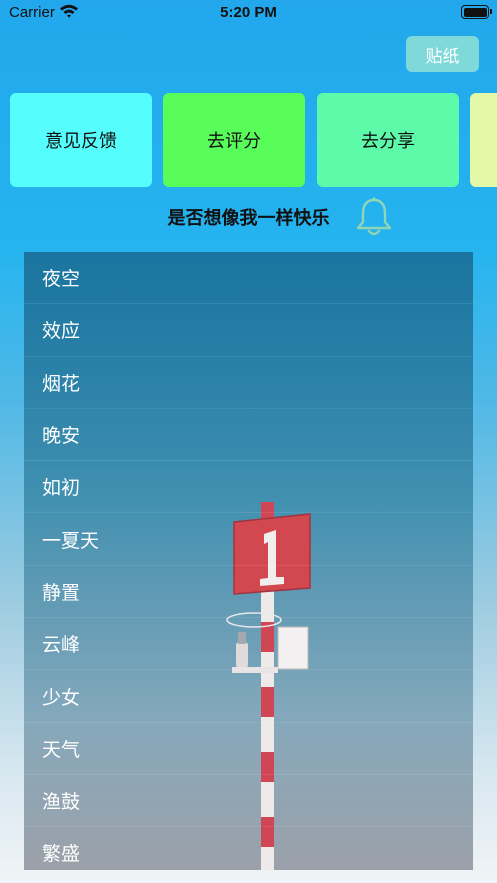 Image resolution: width=497 pixels, height=883 pixels. What do you see at coordinates (388, 140) in the screenshot?
I see `share-card: 去分享` at bounding box center [388, 140].